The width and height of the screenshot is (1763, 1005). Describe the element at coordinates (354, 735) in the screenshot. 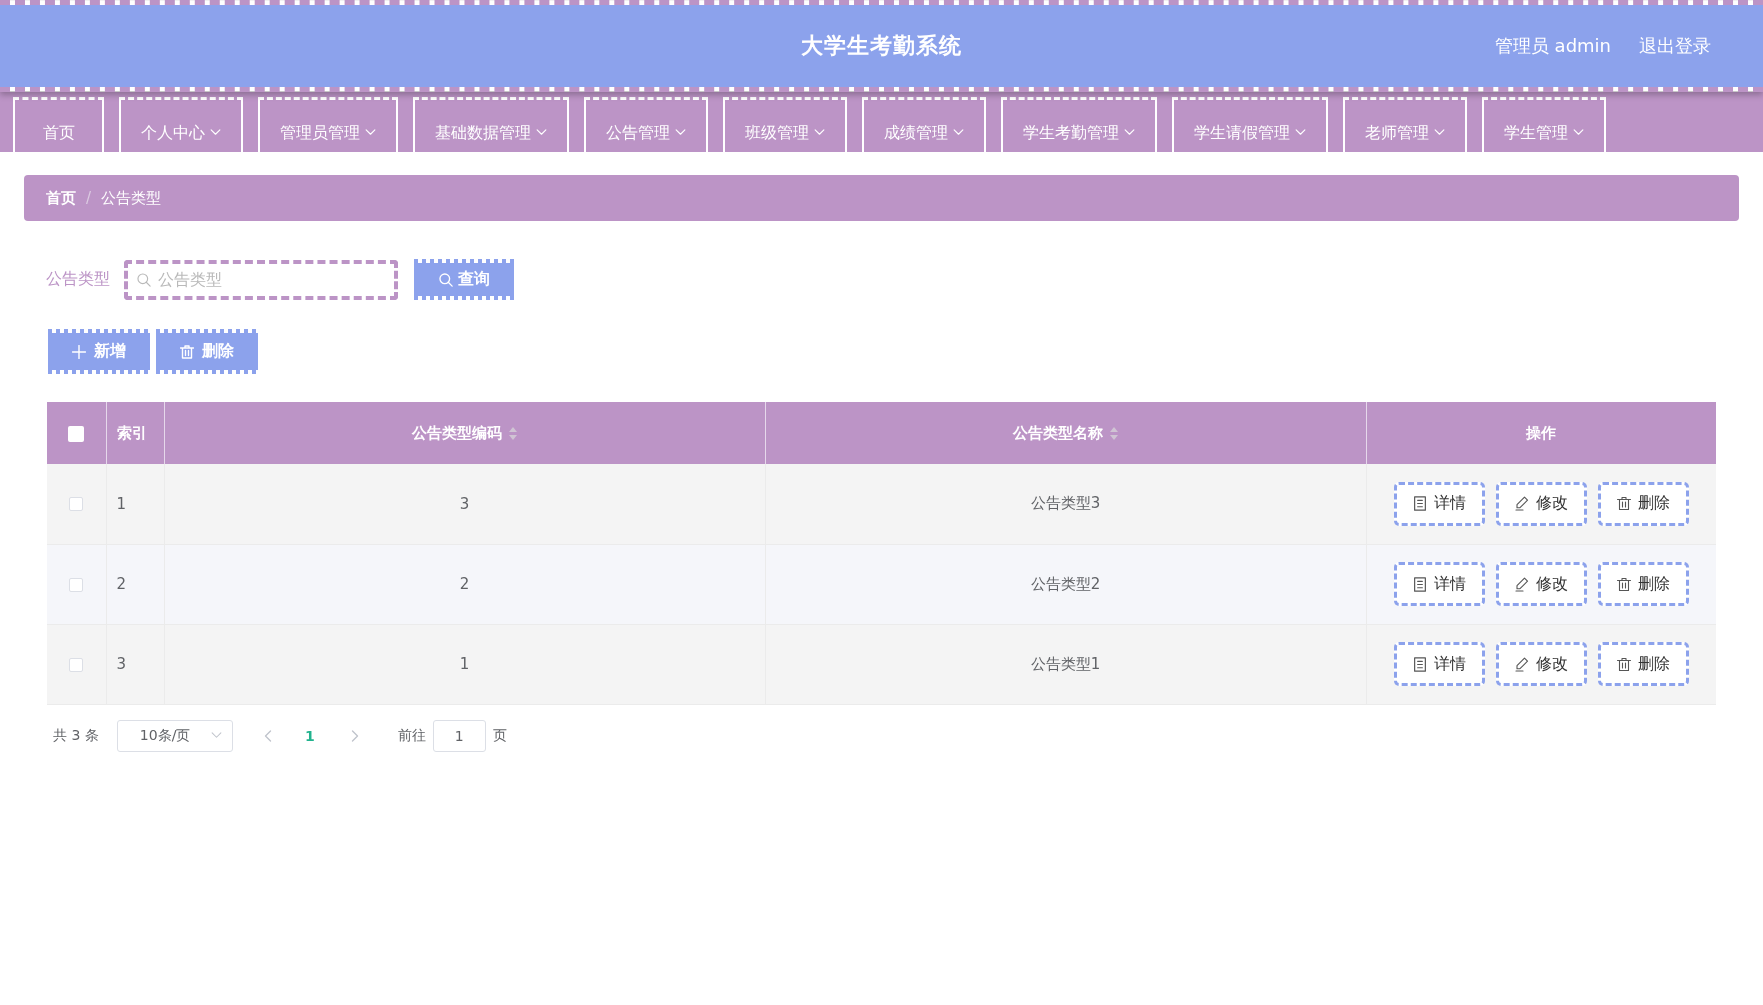

I see `chevron-right-icon` at that location.